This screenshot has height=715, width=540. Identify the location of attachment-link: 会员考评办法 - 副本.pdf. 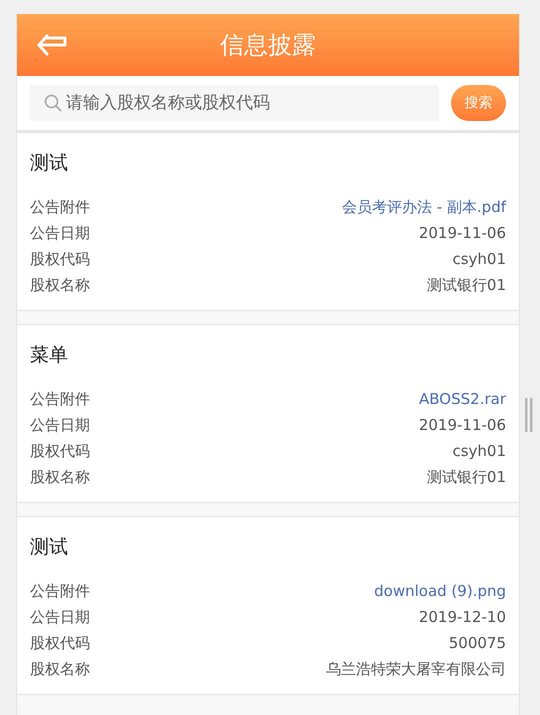
(424, 207).